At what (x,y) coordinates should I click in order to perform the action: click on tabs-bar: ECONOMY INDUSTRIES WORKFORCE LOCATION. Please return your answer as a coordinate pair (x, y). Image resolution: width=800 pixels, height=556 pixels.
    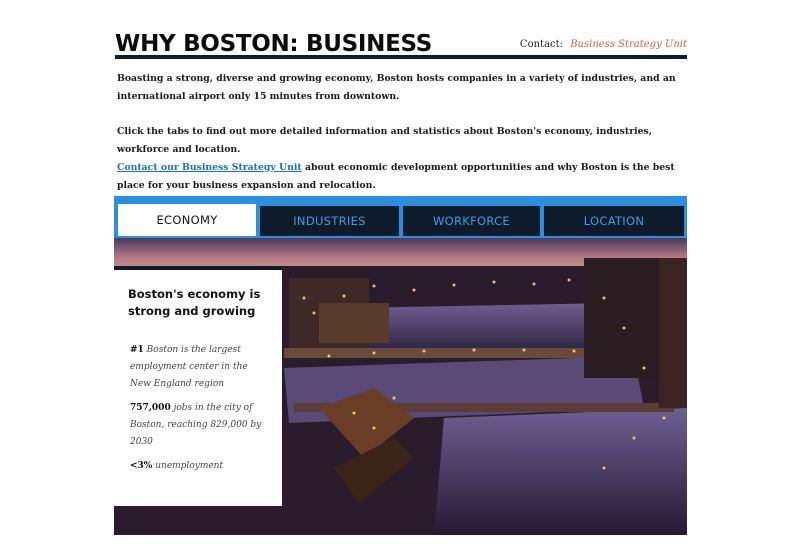
    Looking at the image, I should click on (400, 217).